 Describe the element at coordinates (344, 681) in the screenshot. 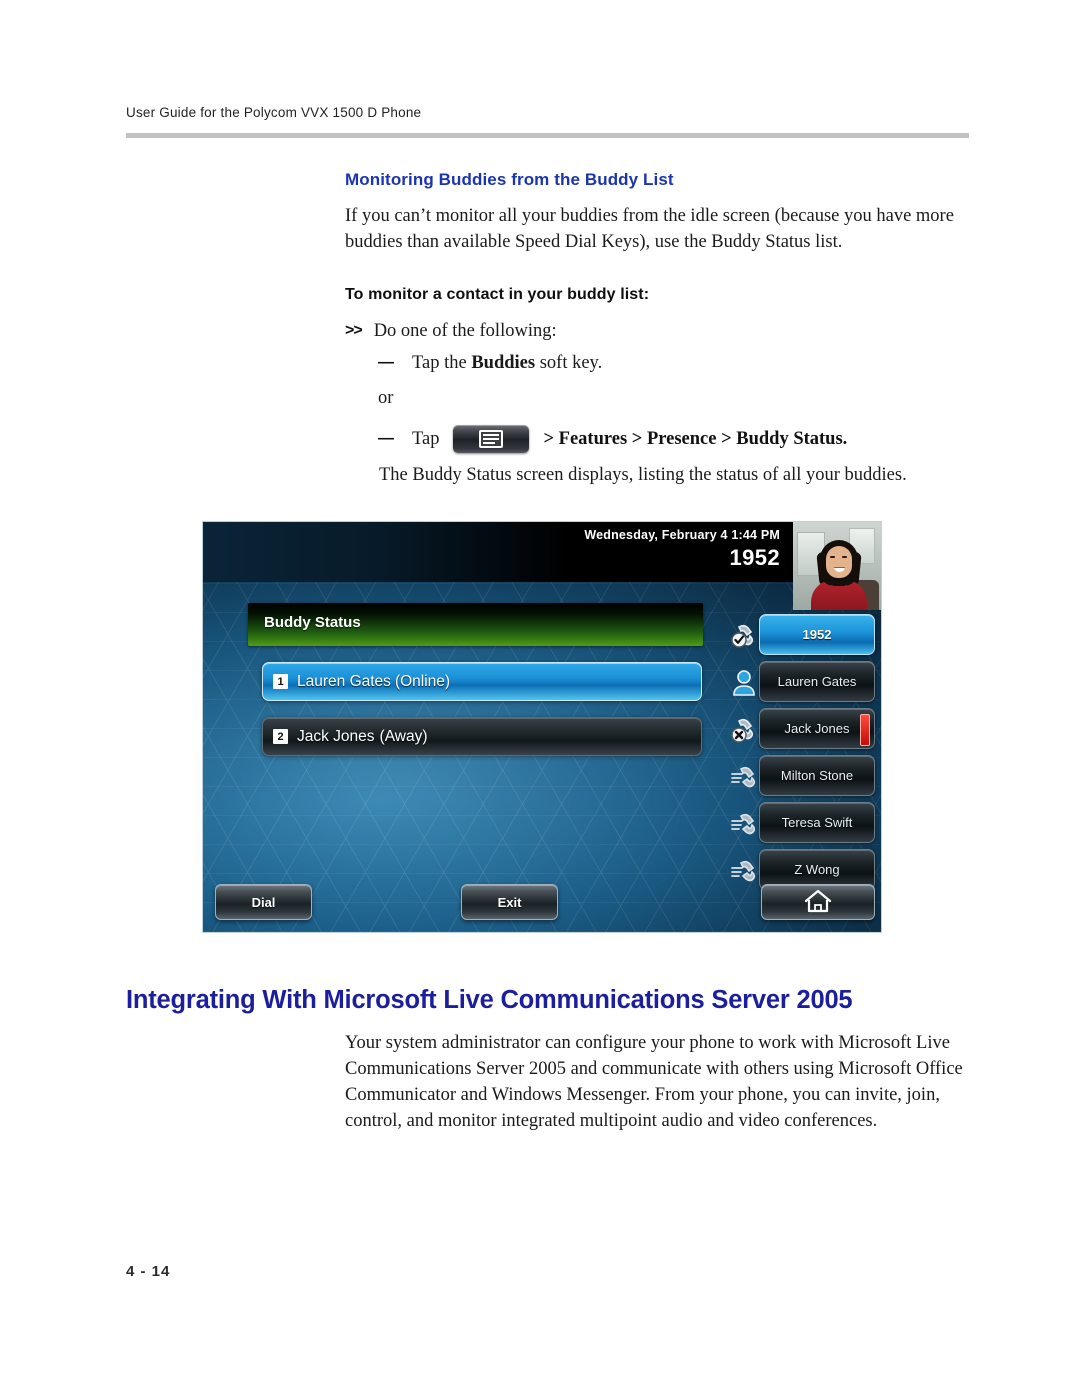

I see `buddy-name: Lauren Gates` at that location.